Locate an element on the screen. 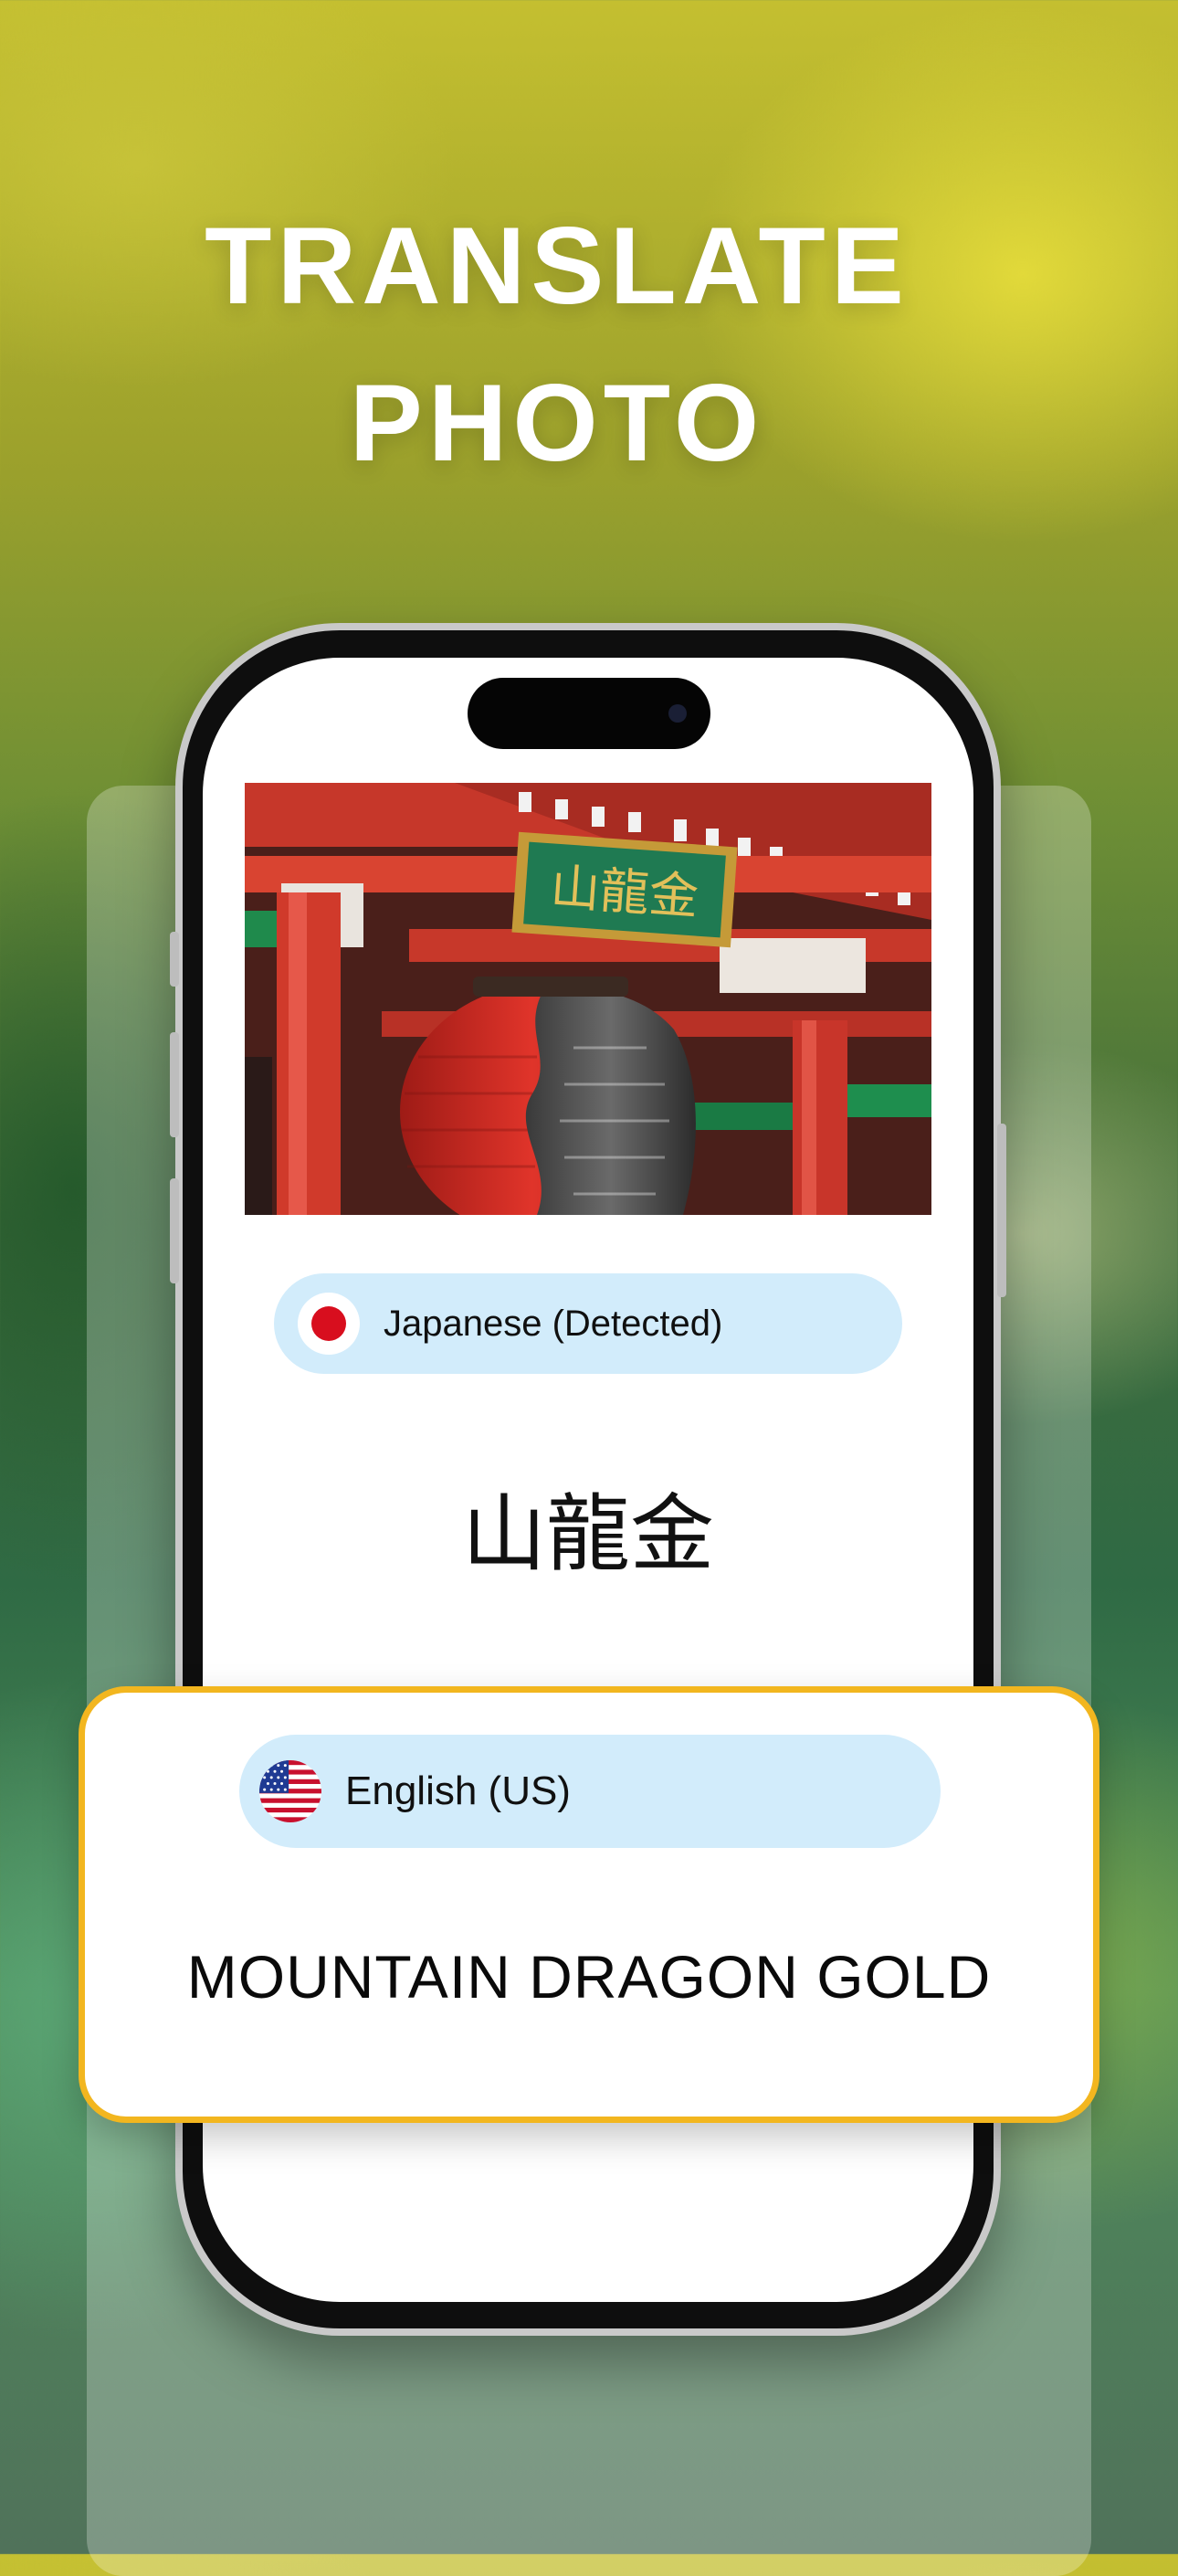 This screenshot has height=2576, width=1178. headline-line-2: PHOTO is located at coordinates (557, 423).